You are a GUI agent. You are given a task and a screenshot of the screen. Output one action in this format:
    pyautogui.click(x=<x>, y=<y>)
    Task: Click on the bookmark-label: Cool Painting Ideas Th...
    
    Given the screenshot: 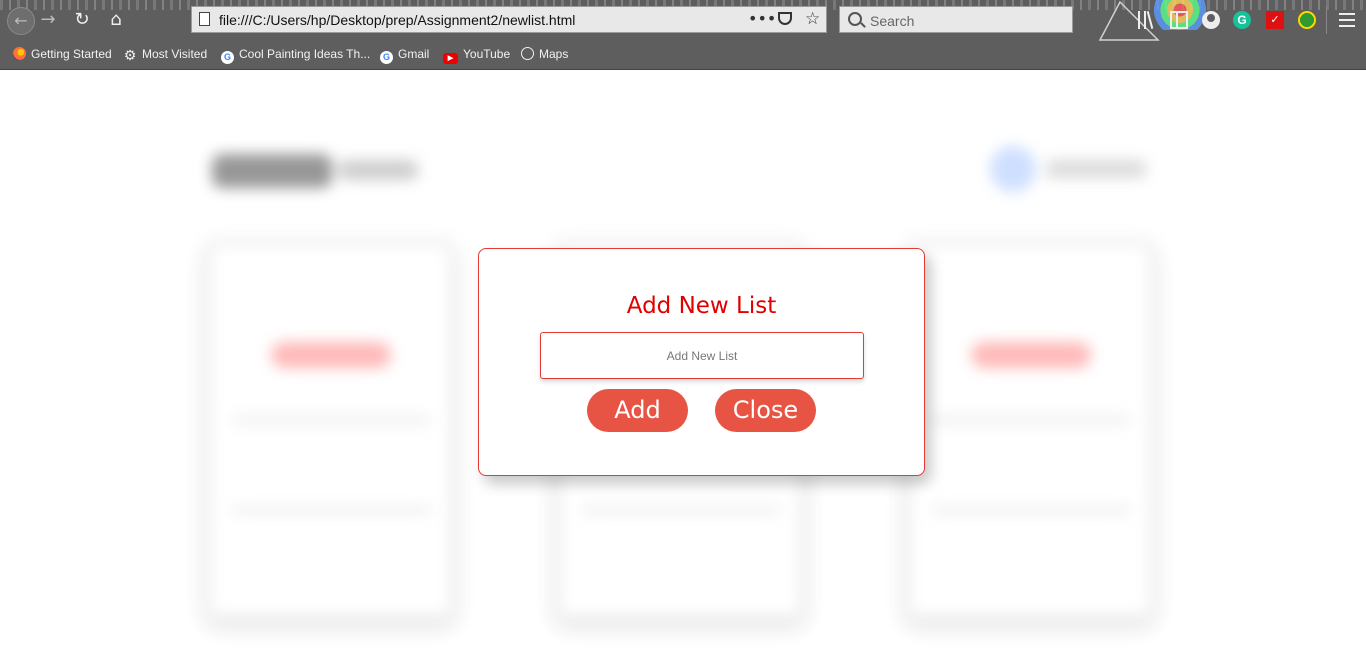 What is the action you would take?
    pyautogui.click(x=305, y=54)
    